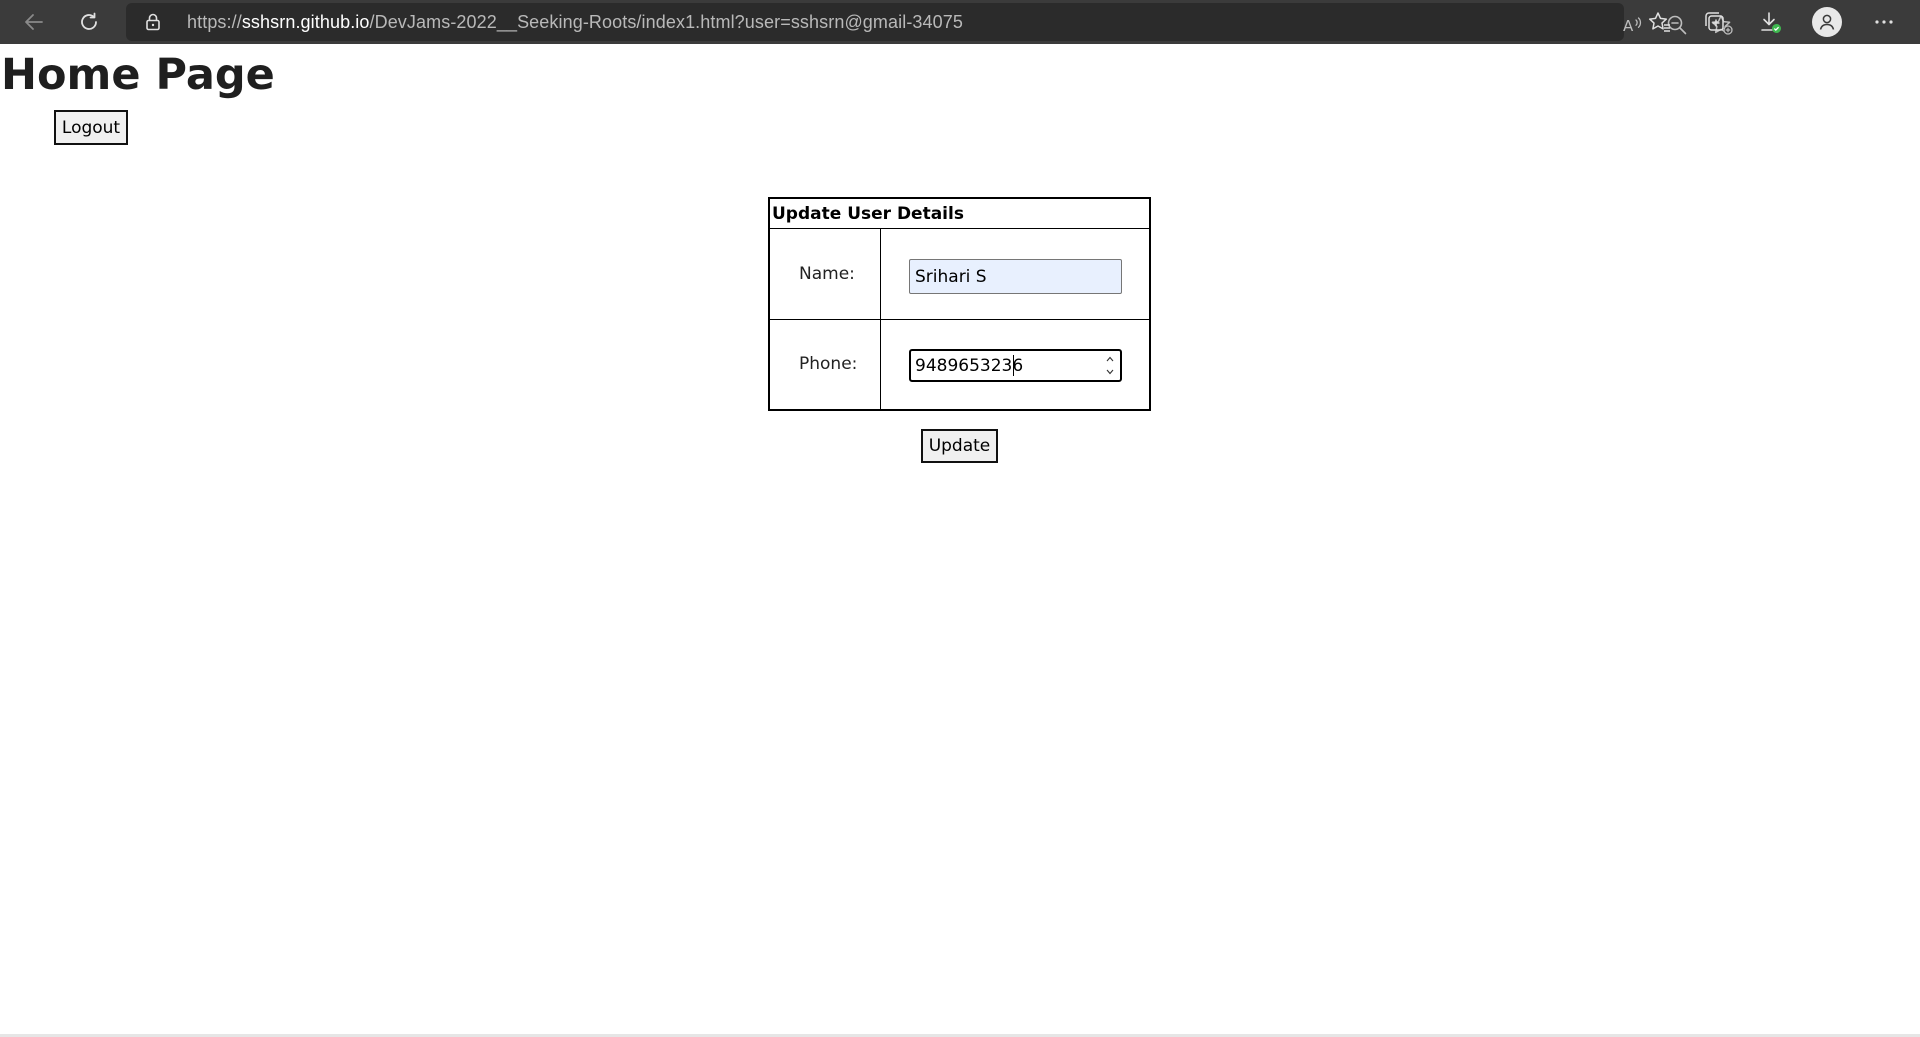 This screenshot has width=1920, height=1037. What do you see at coordinates (1110, 372) in the screenshot?
I see `spin-down-icon` at bounding box center [1110, 372].